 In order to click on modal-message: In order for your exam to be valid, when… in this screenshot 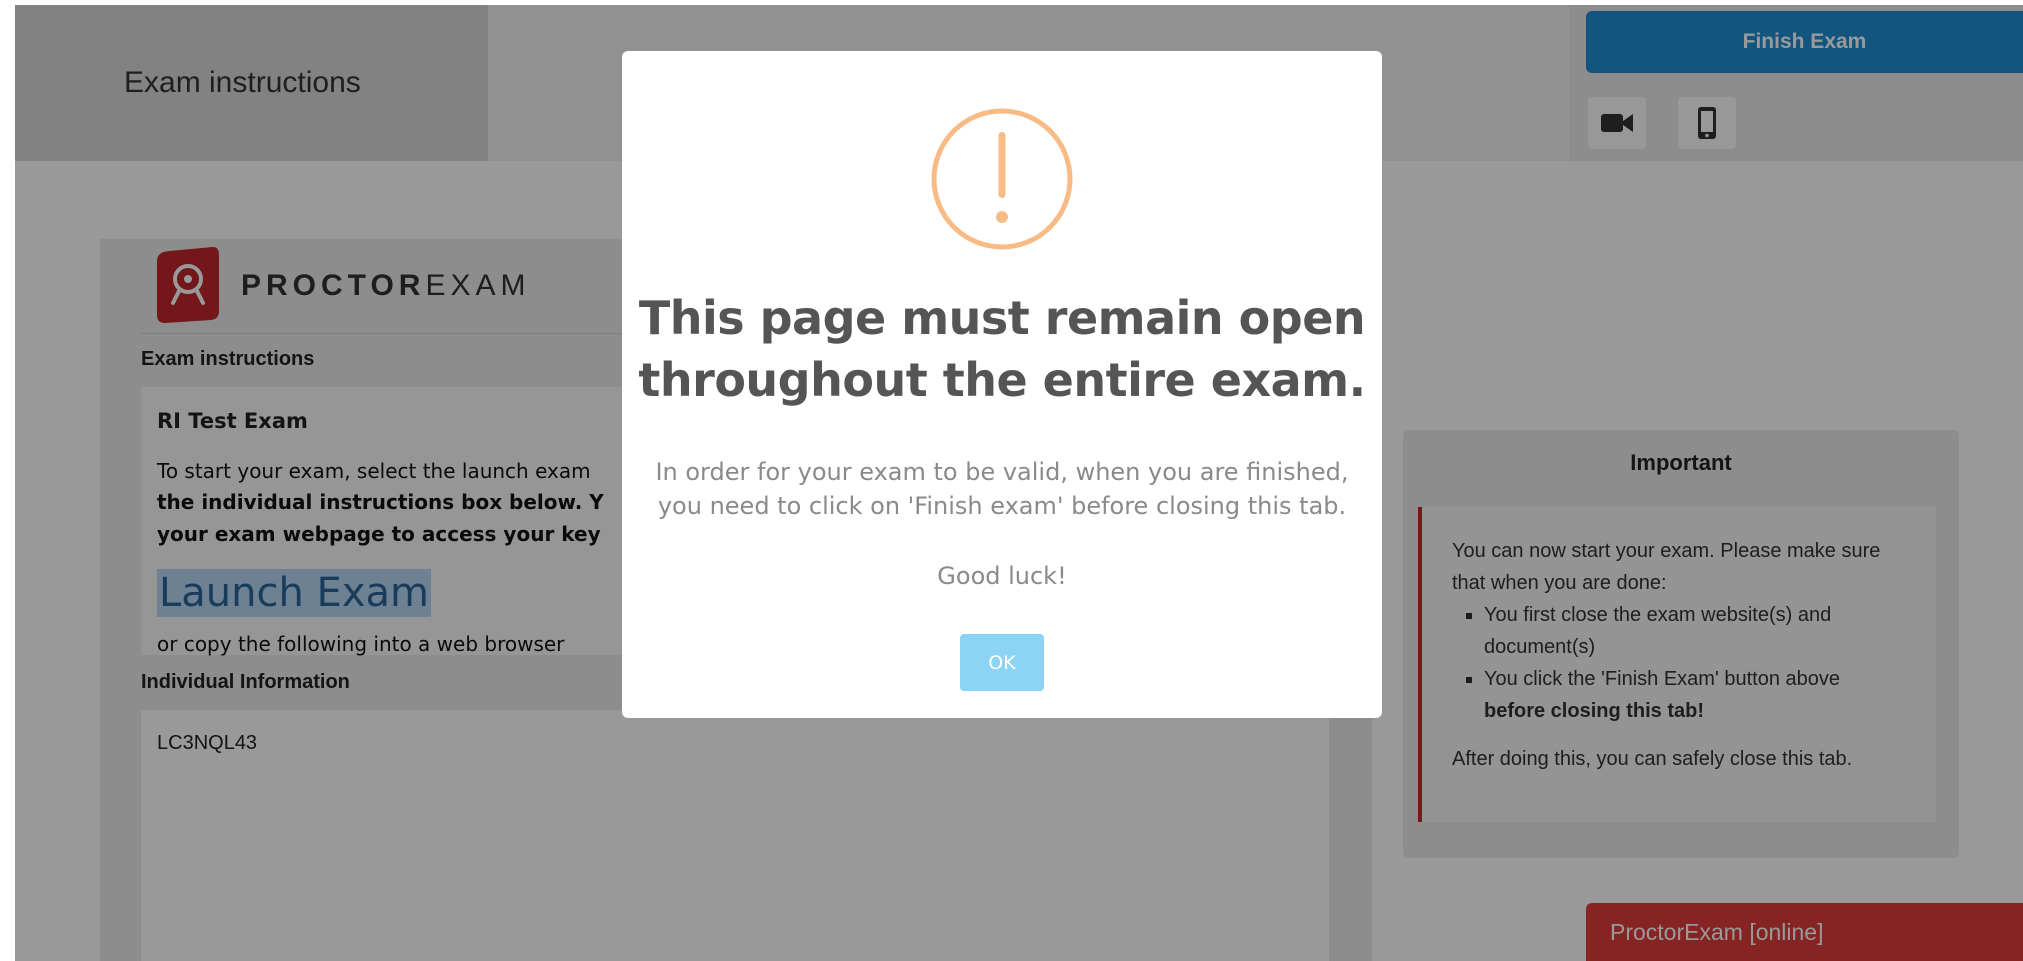, I will do `click(1002, 489)`.